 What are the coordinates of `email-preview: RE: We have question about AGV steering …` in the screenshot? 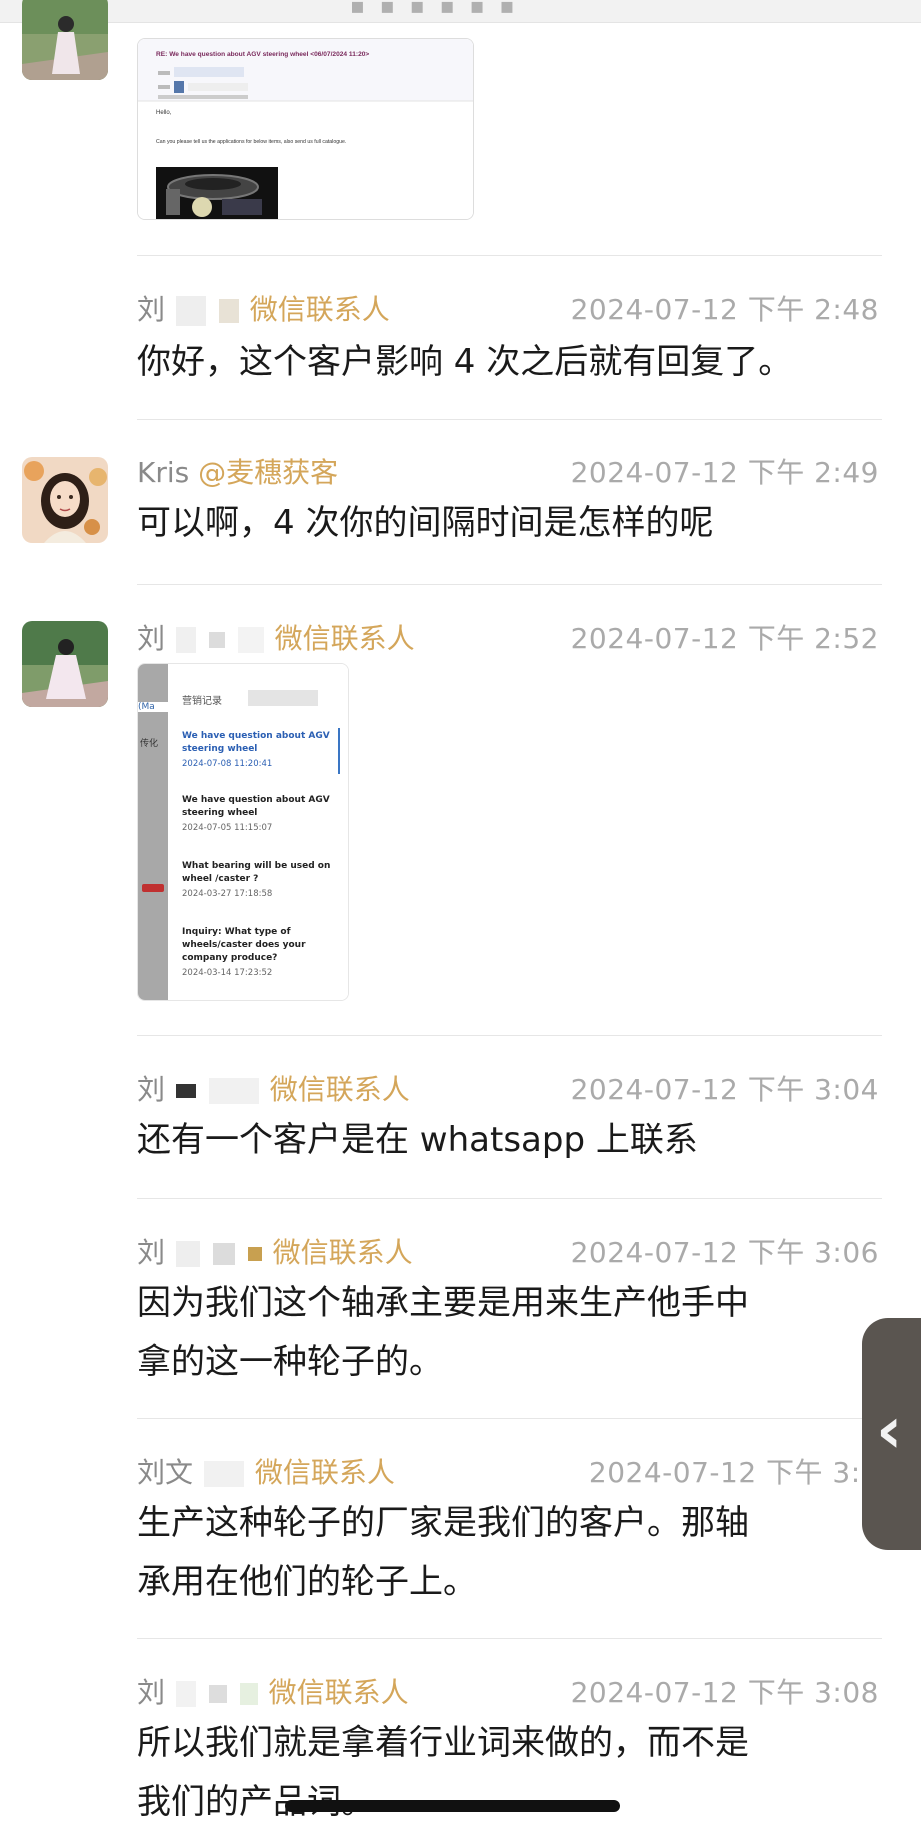 It's located at (305, 129).